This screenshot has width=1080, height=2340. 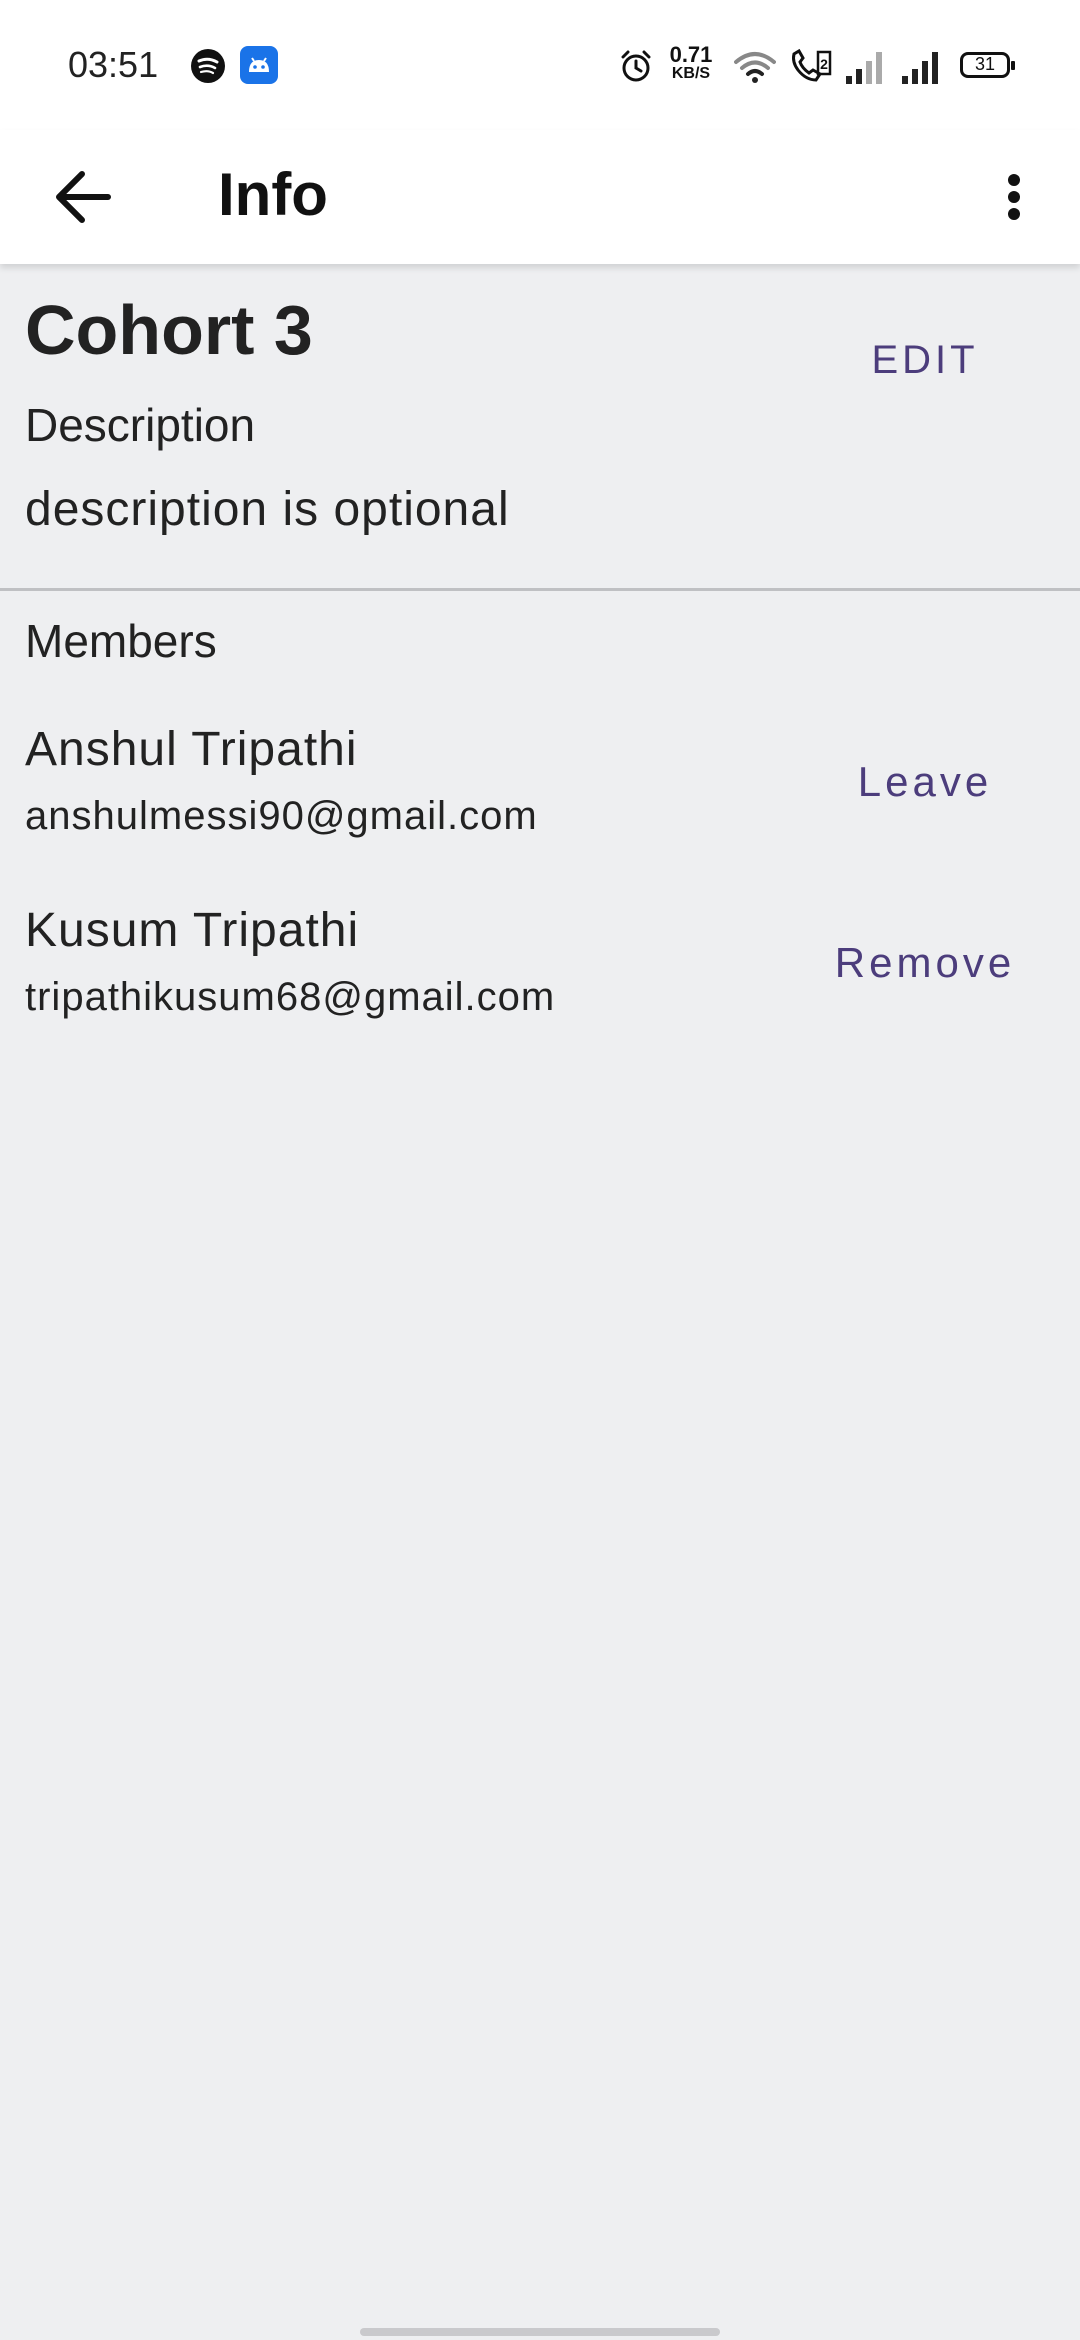 What do you see at coordinates (636, 66) in the screenshot?
I see `alarm-icon` at bounding box center [636, 66].